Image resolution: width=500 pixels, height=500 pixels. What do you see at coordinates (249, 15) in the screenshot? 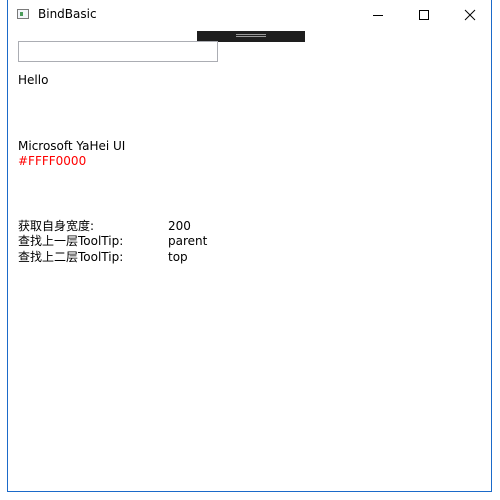
I see `title-bar: BindBasic` at bounding box center [249, 15].